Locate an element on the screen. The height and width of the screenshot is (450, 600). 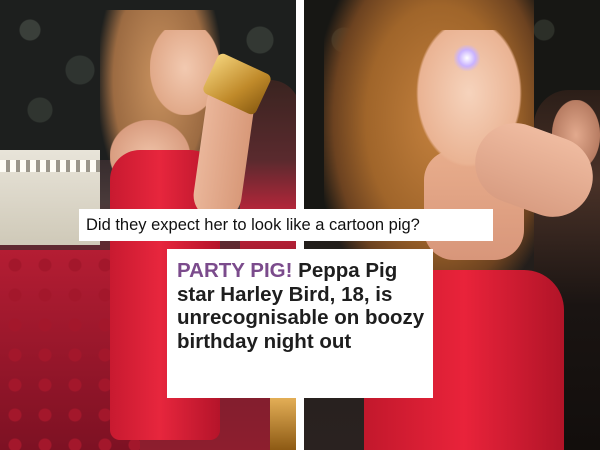
table-lamp is located at coordinates (283, 422).